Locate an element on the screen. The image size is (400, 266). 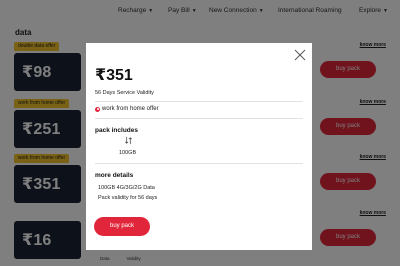
more-details-title: more details is located at coordinates (114, 175).